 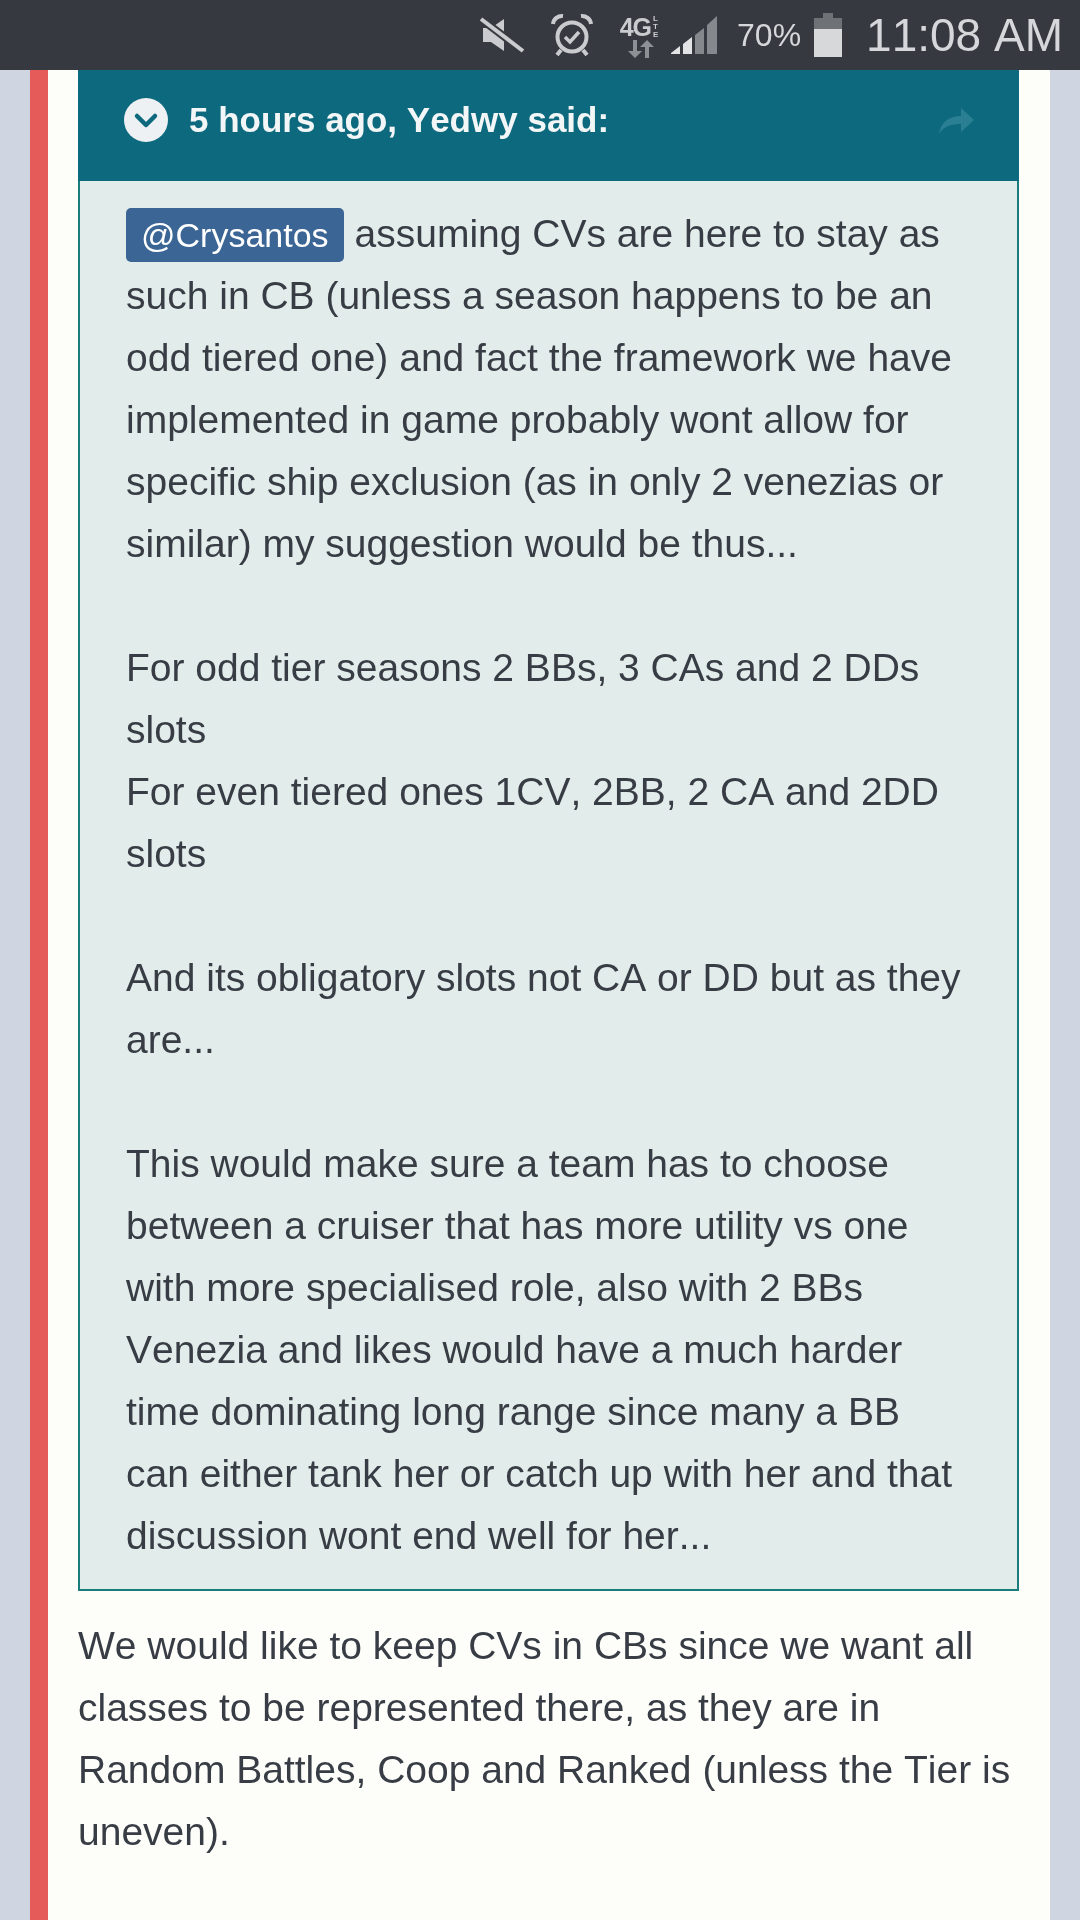 I want to click on network-type: 4G, so click(x=635, y=26).